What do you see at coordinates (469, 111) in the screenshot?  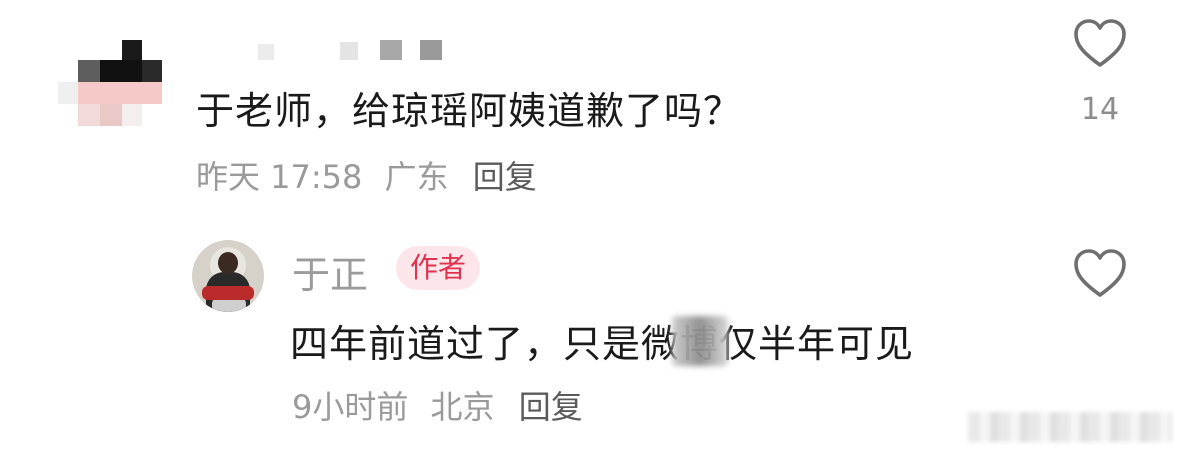 I see `comment-text: 于老师，给琼瑶阿姨道歉了吗？` at bounding box center [469, 111].